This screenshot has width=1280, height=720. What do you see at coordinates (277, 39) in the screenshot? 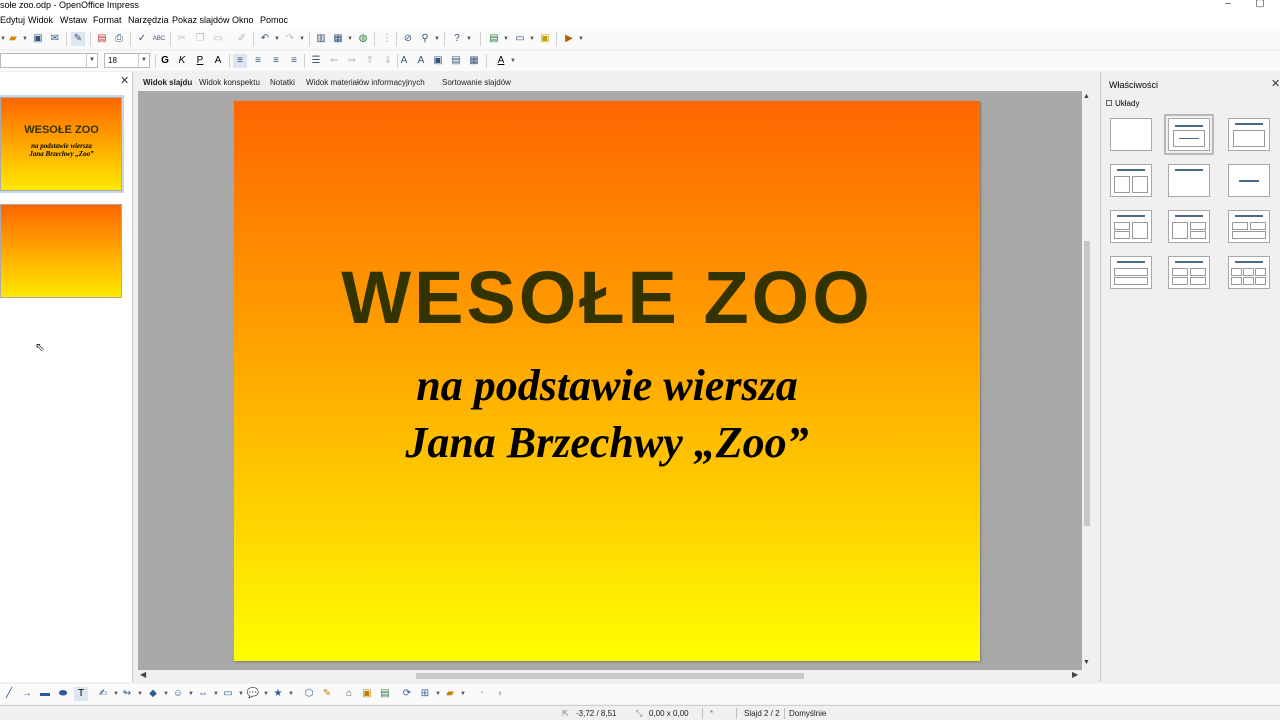
I see `undo-dropdown: ▼` at bounding box center [277, 39].